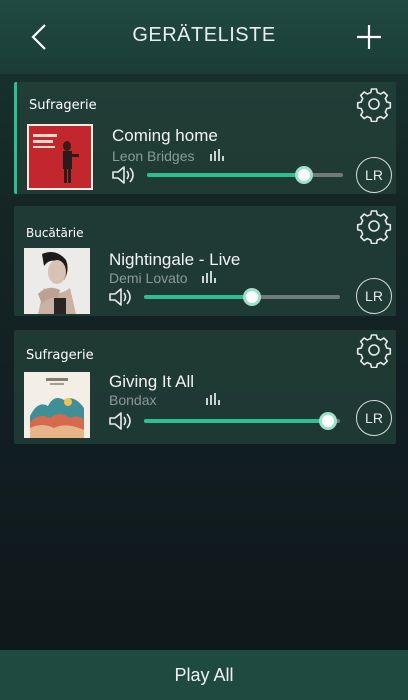 This screenshot has height=700, width=408. Describe the element at coordinates (175, 259) in the screenshot. I see `song-title: Nightingale - Live` at that location.